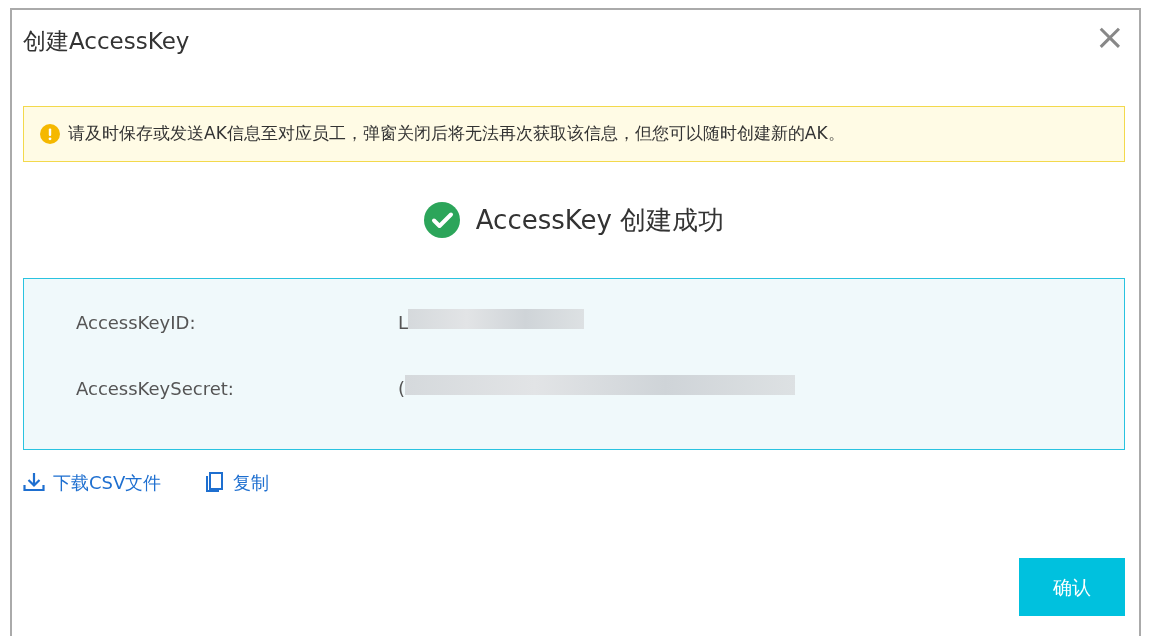 This screenshot has height=636, width=1151. Describe the element at coordinates (34, 482) in the screenshot. I see `download-icon` at that location.